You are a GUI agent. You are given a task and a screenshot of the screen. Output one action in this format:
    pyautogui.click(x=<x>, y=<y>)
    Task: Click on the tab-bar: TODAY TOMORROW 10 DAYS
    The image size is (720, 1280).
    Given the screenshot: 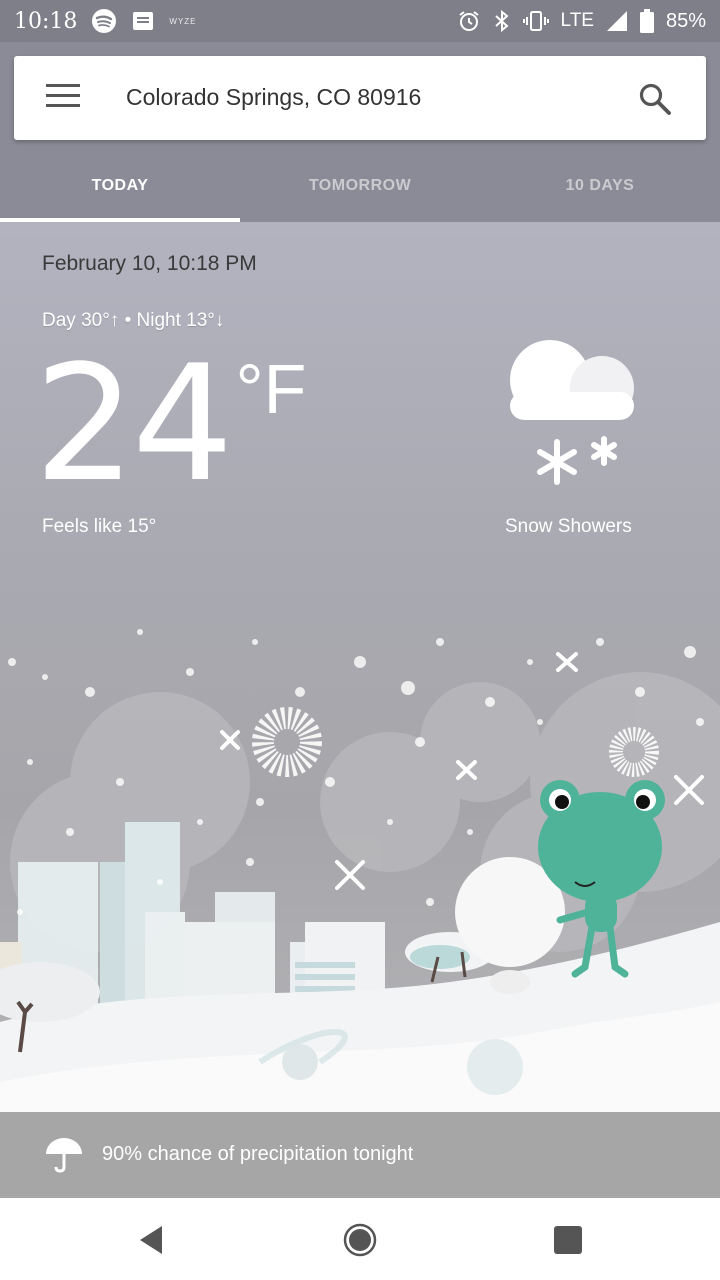 What is the action you would take?
    pyautogui.click(x=360, y=186)
    